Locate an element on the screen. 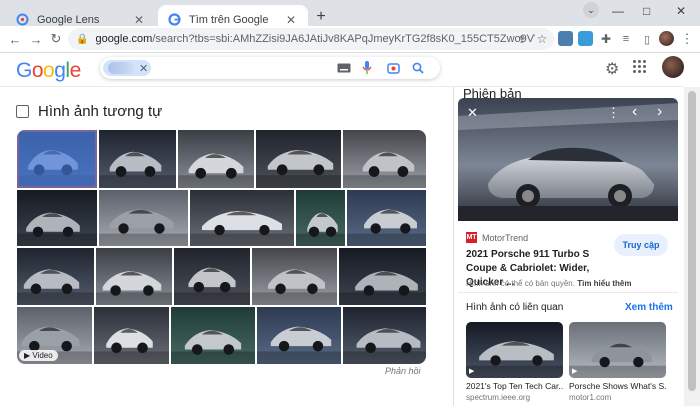  version-hero-image: ✕ ⋮ ‹ › is located at coordinates (568, 159).